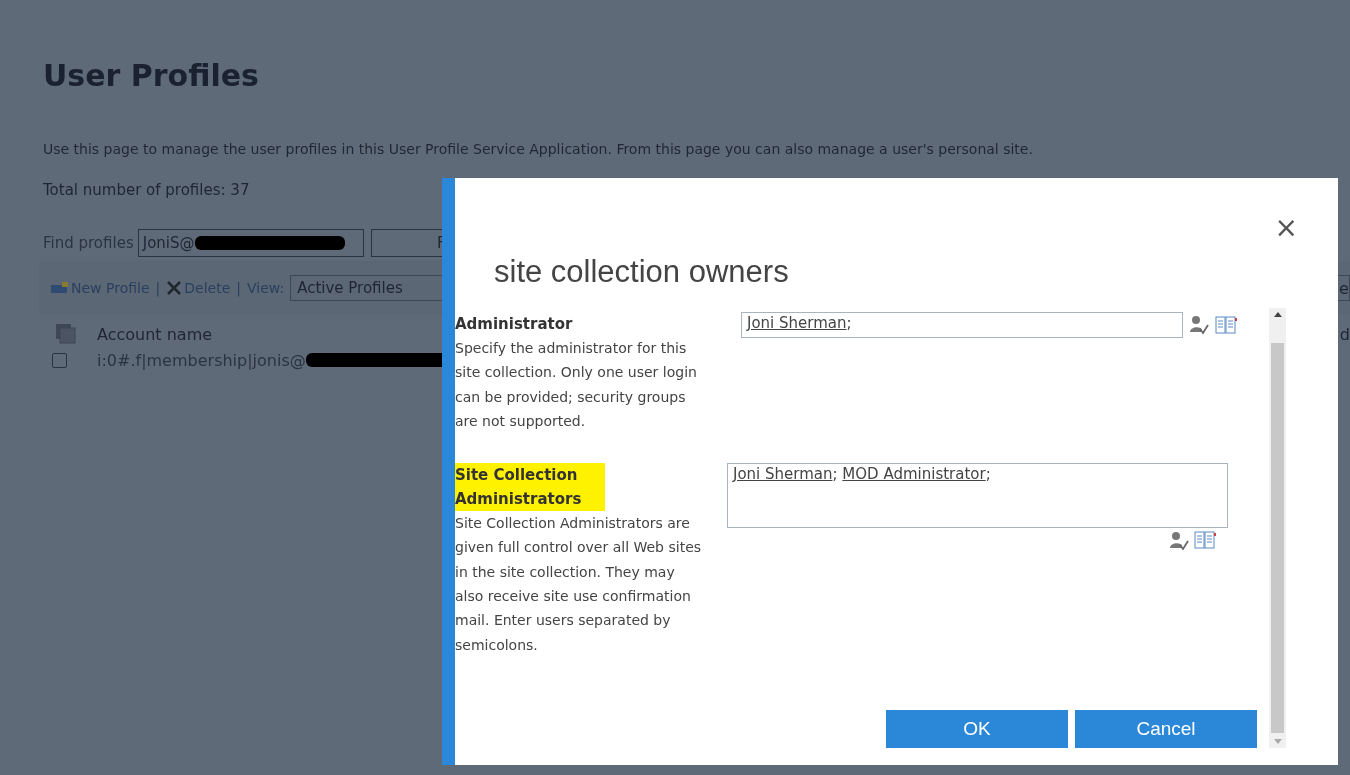  I want to click on card-icon, so click(60, 288).